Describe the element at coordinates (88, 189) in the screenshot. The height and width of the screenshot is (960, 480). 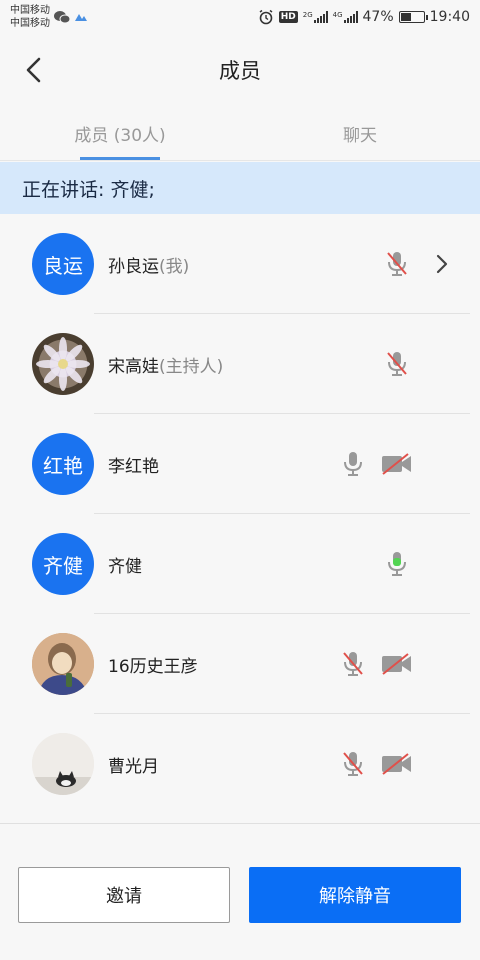
I see `speaking-text: 正在讲话: 齐健;` at that location.